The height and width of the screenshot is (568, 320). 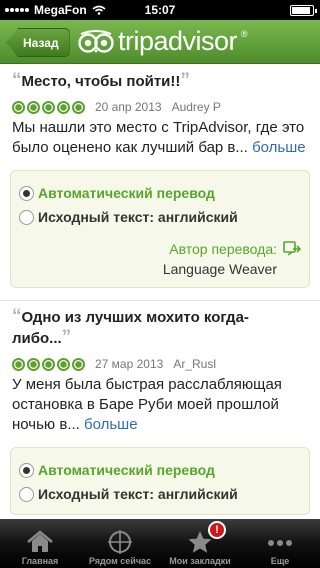 I want to click on logo-registered-mark: ®, so click(x=244, y=33).